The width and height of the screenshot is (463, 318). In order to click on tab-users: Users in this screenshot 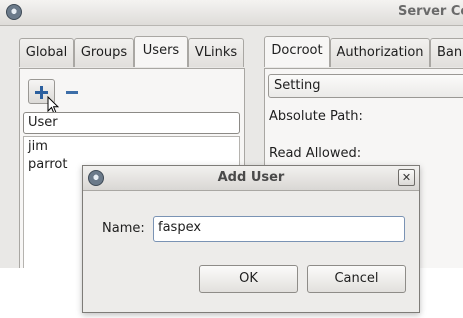, I will do `click(161, 51)`.